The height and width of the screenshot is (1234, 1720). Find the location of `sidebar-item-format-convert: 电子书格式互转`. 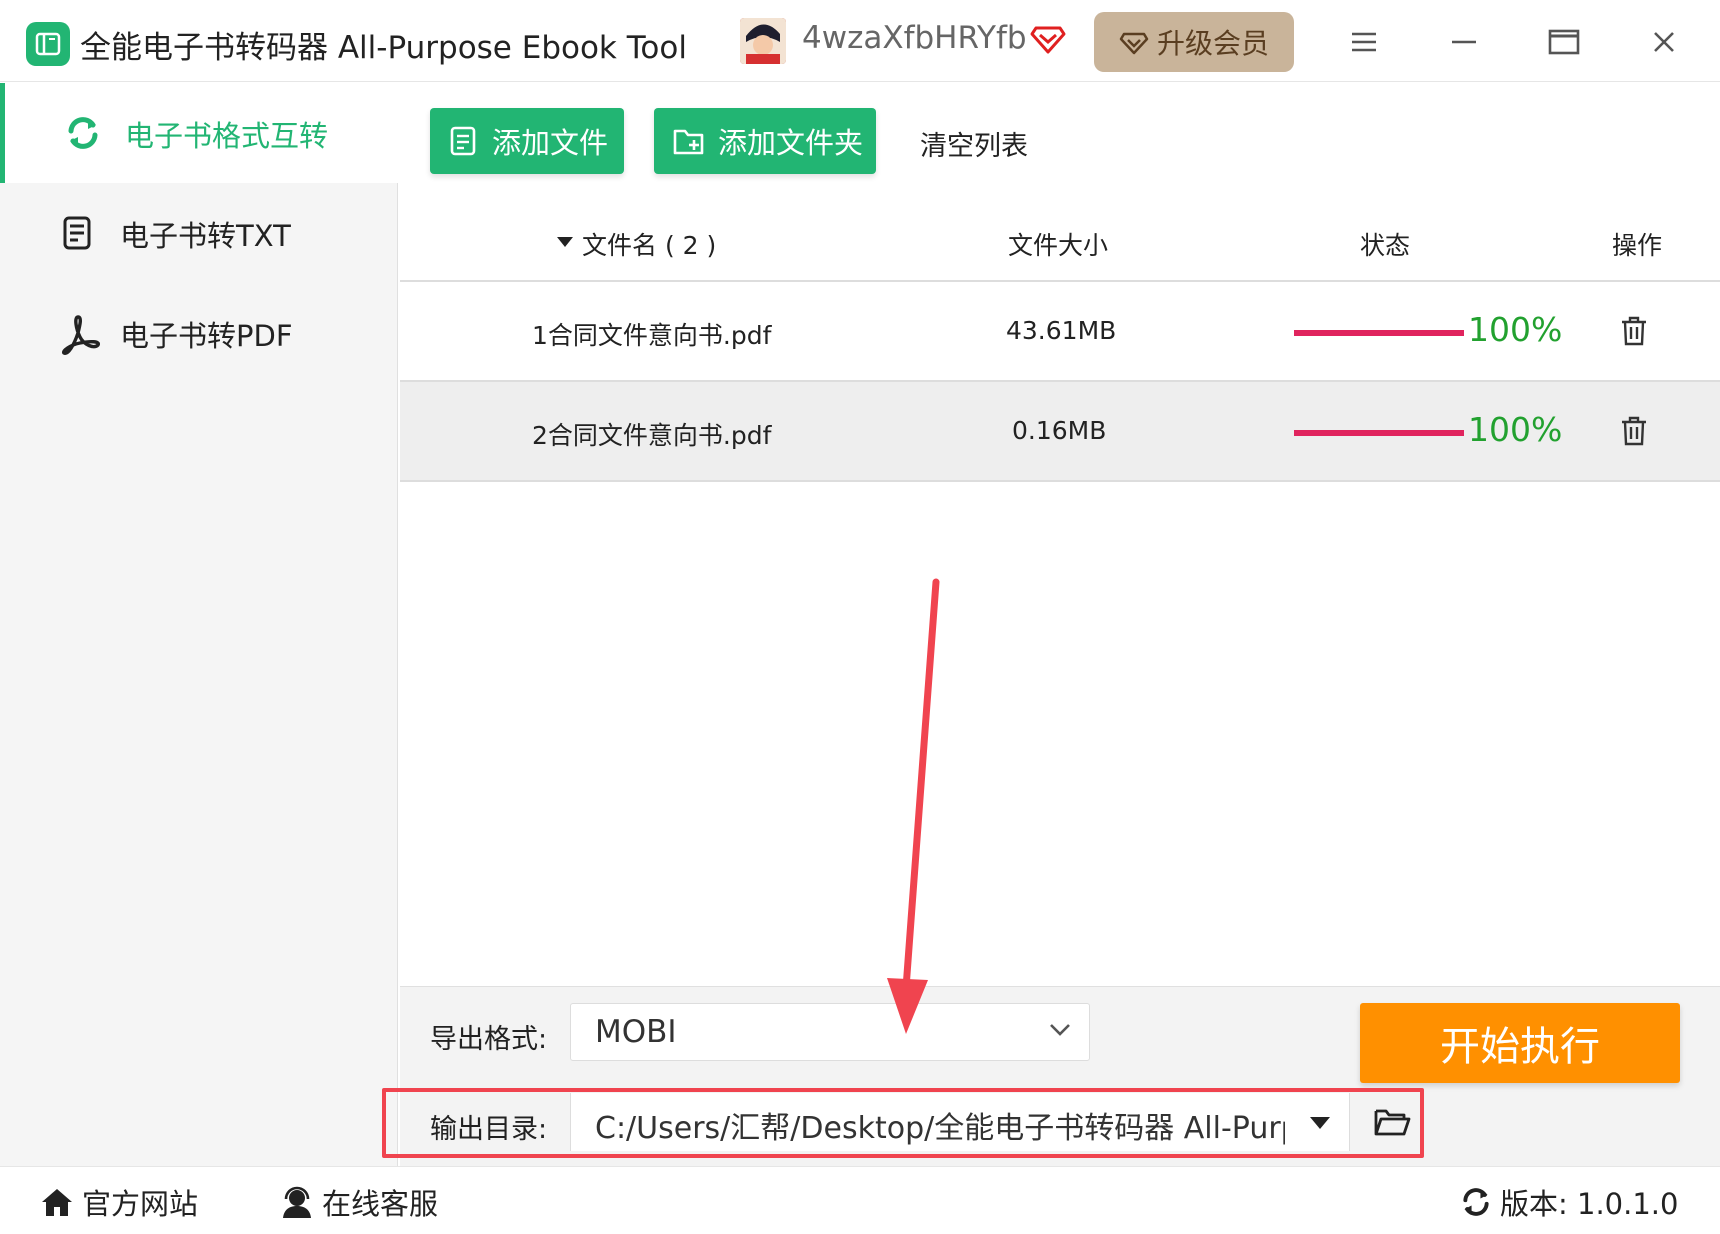

sidebar-item-format-convert: 电子书格式互转 is located at coordinates (199, 133).